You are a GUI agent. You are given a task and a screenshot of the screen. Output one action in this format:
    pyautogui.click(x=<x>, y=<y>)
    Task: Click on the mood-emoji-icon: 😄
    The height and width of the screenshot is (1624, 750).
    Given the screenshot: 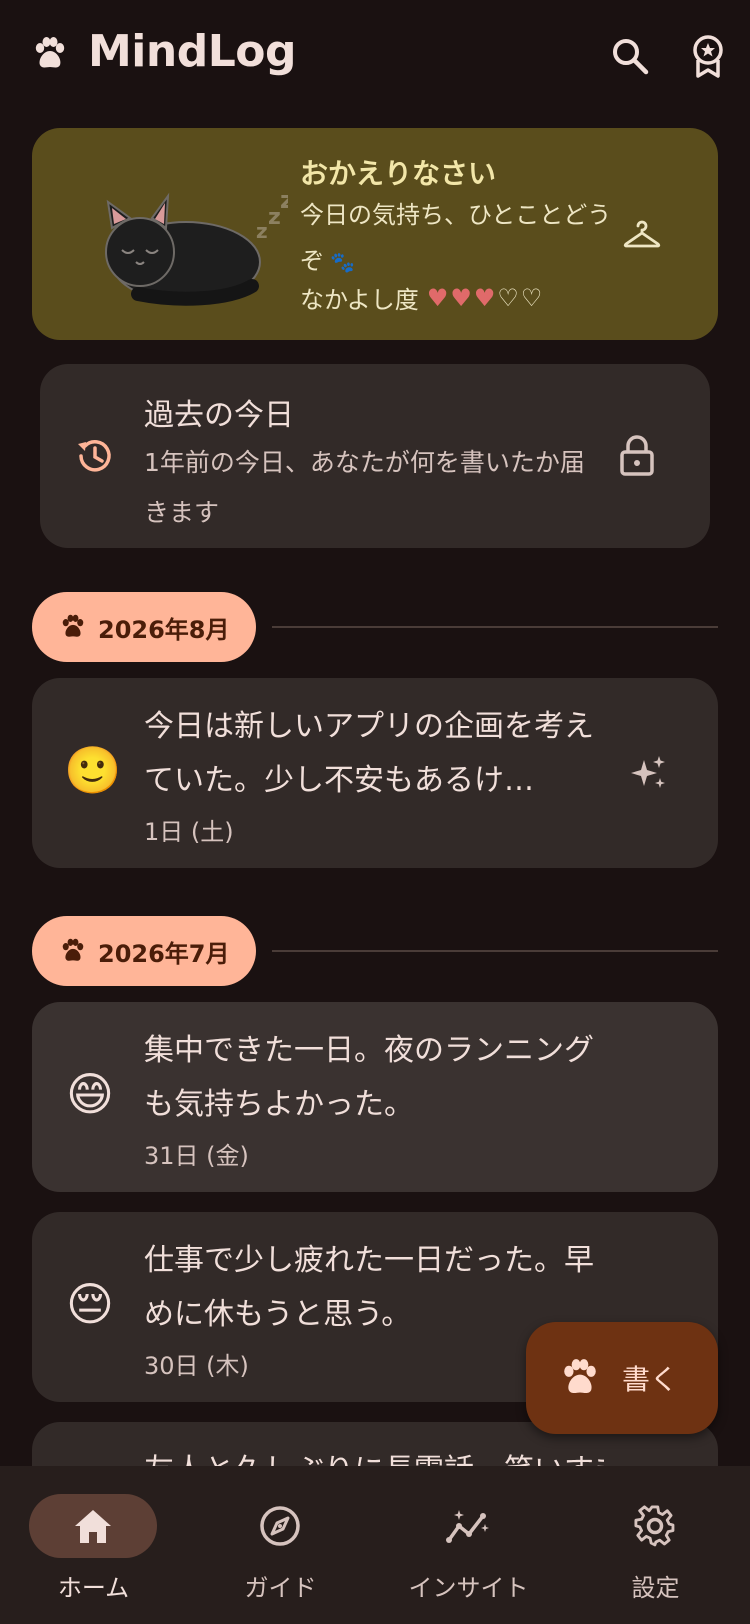 What is the action you would take?
    pyautogui.click(x=90, y=1094)
    